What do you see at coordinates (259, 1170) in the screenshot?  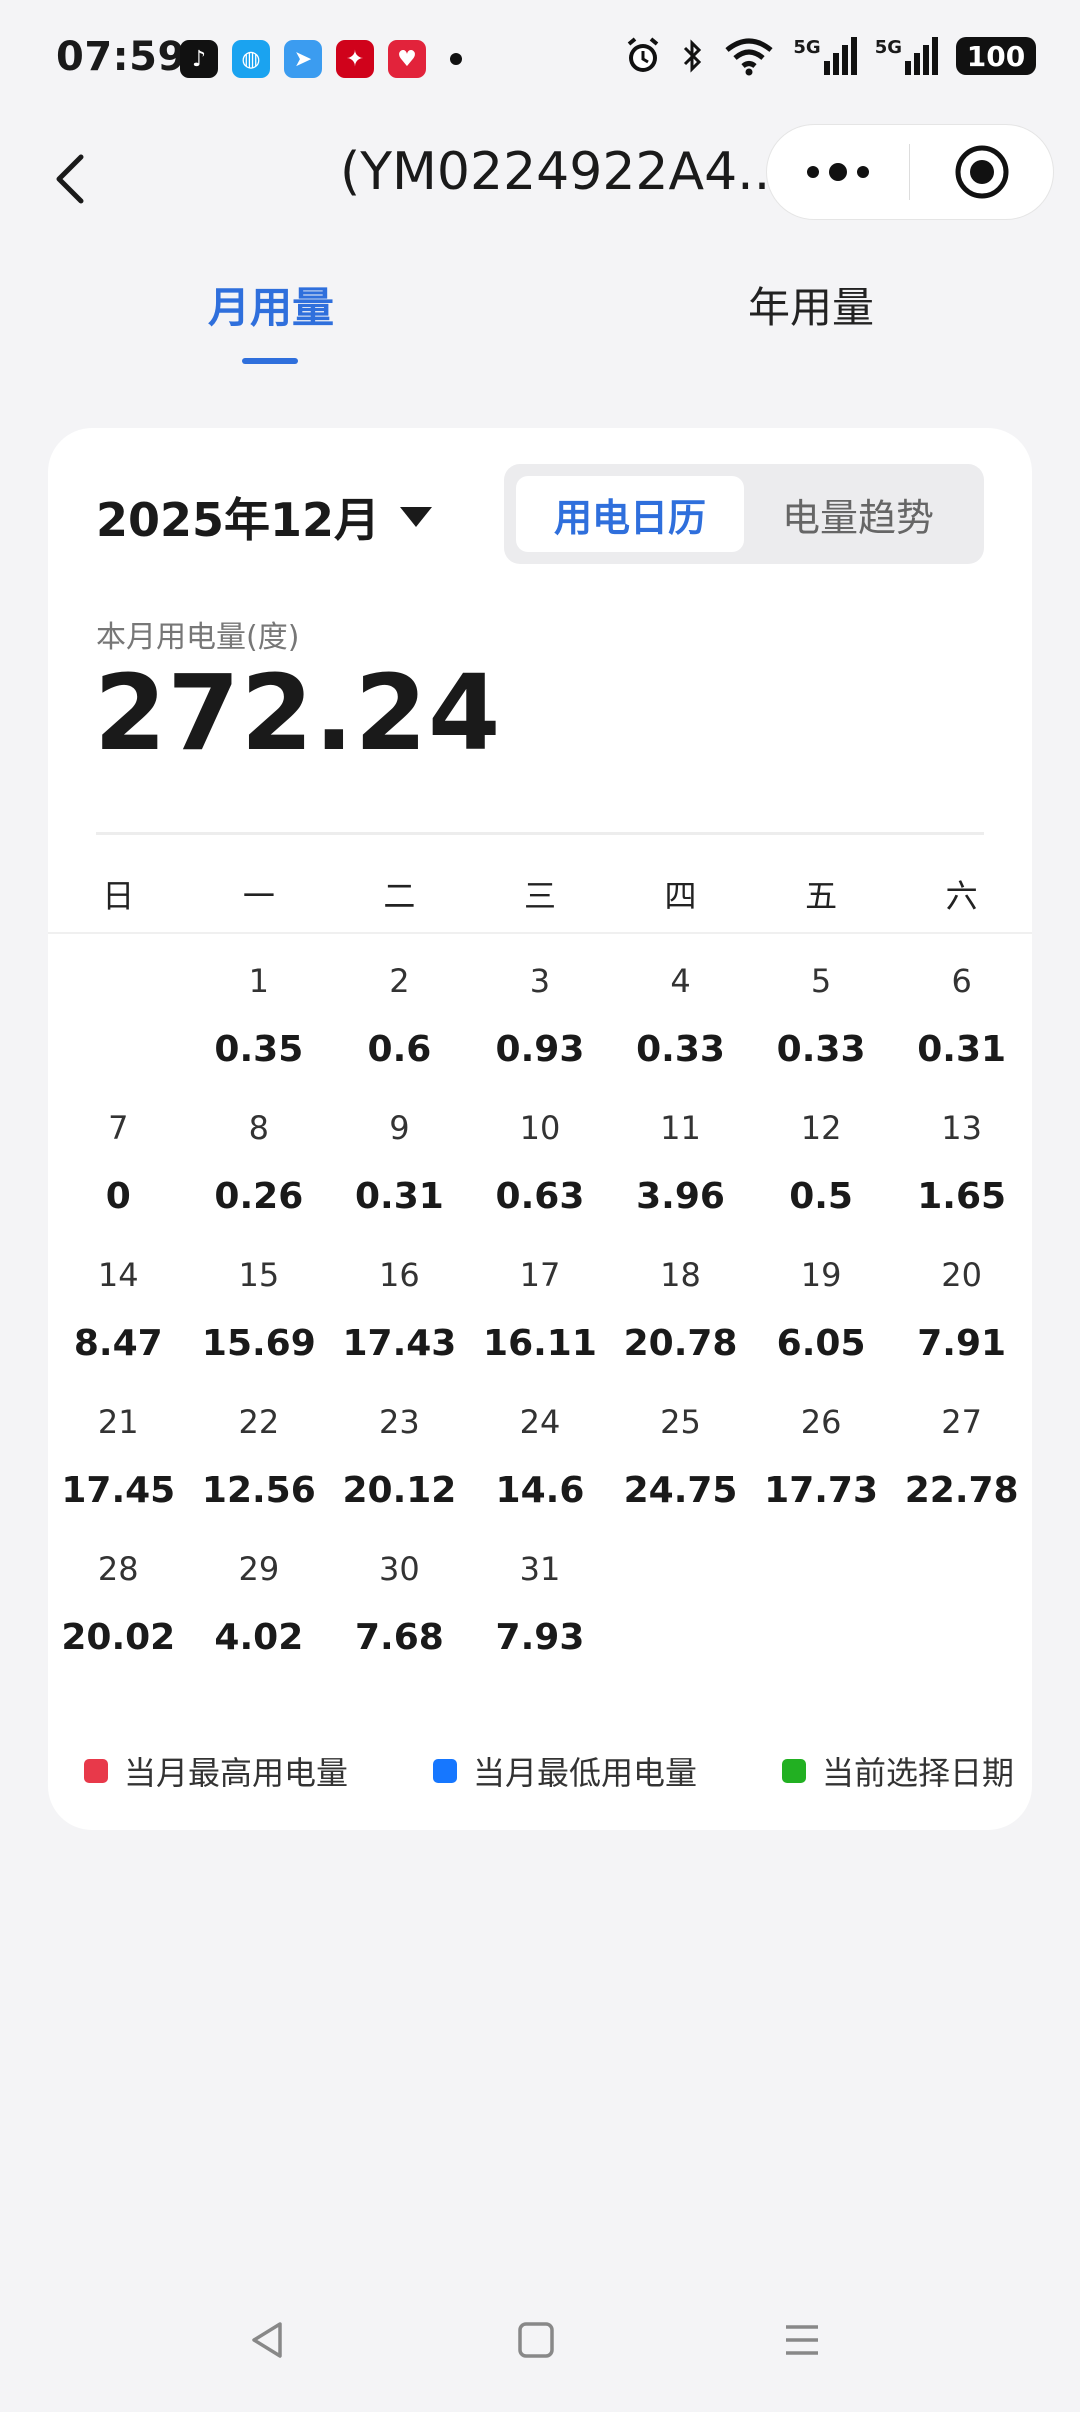 I see `calendar-day-cell: 8 0.26` at bounding box center [259, 1170].